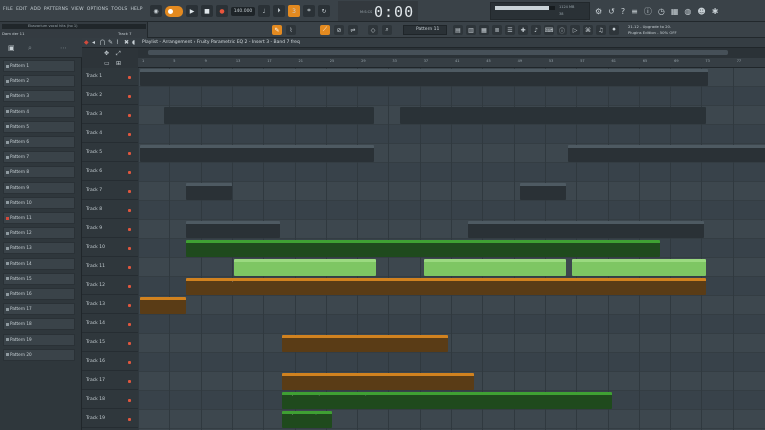 This screenshot has width=765, height=430. What do you see at coordinates (373, 30) in the screenshot?
I see `select-tool-button: ◇` at bounding box center [373, 30].